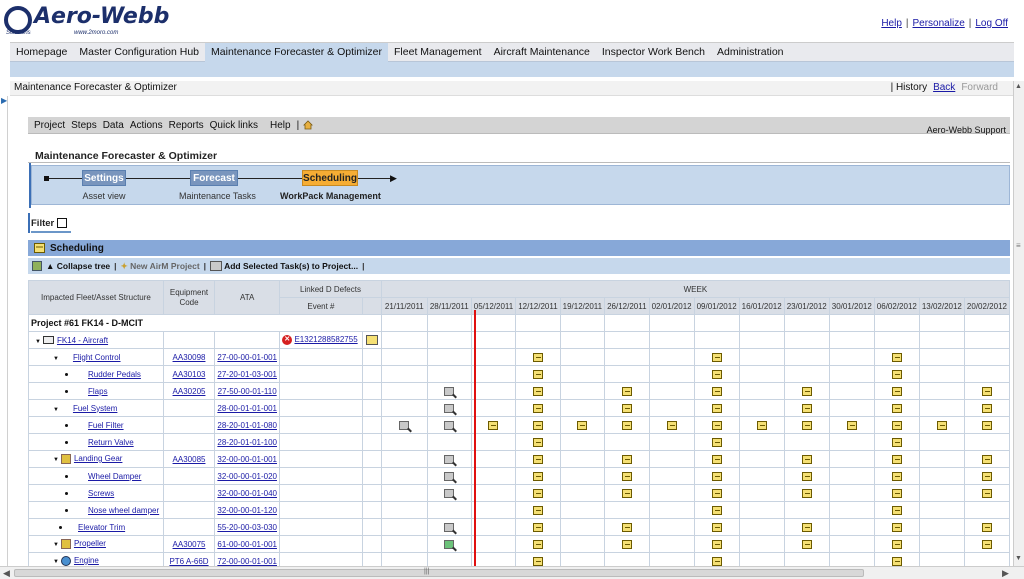  I want to click on home-icon, so click(308, 125).